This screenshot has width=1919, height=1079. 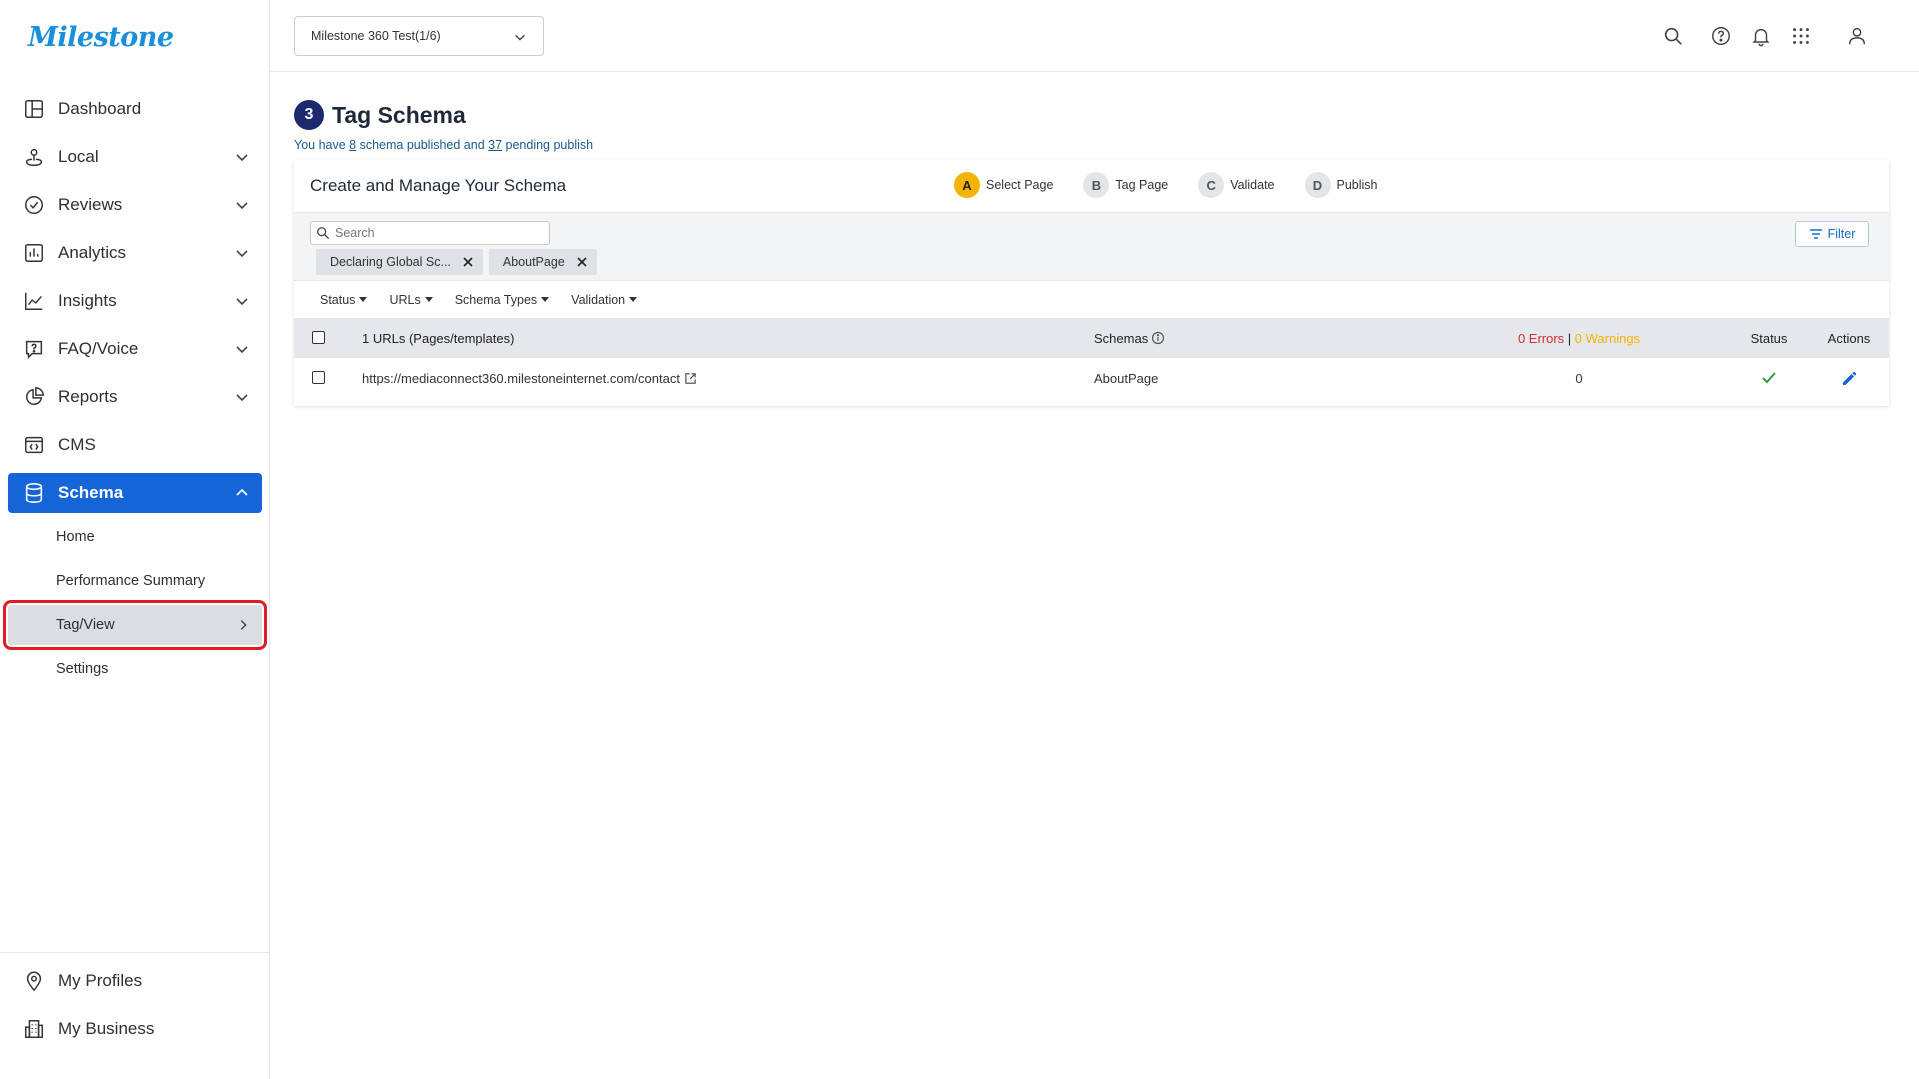 What do you see at coordinates (496, 299) in the screenshot?
I see `dropdown-label: Schema Types` at bounding box center [496, 299].